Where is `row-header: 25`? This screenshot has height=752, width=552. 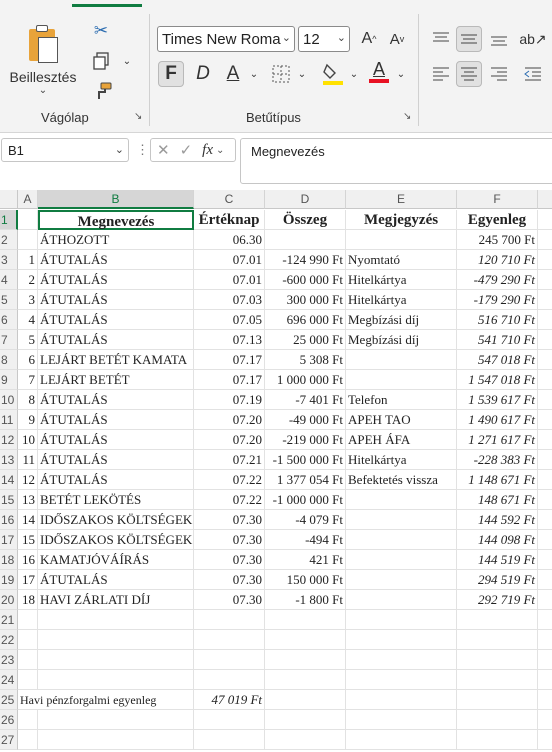
row-header: 25 is located at coordinates (9, 700).